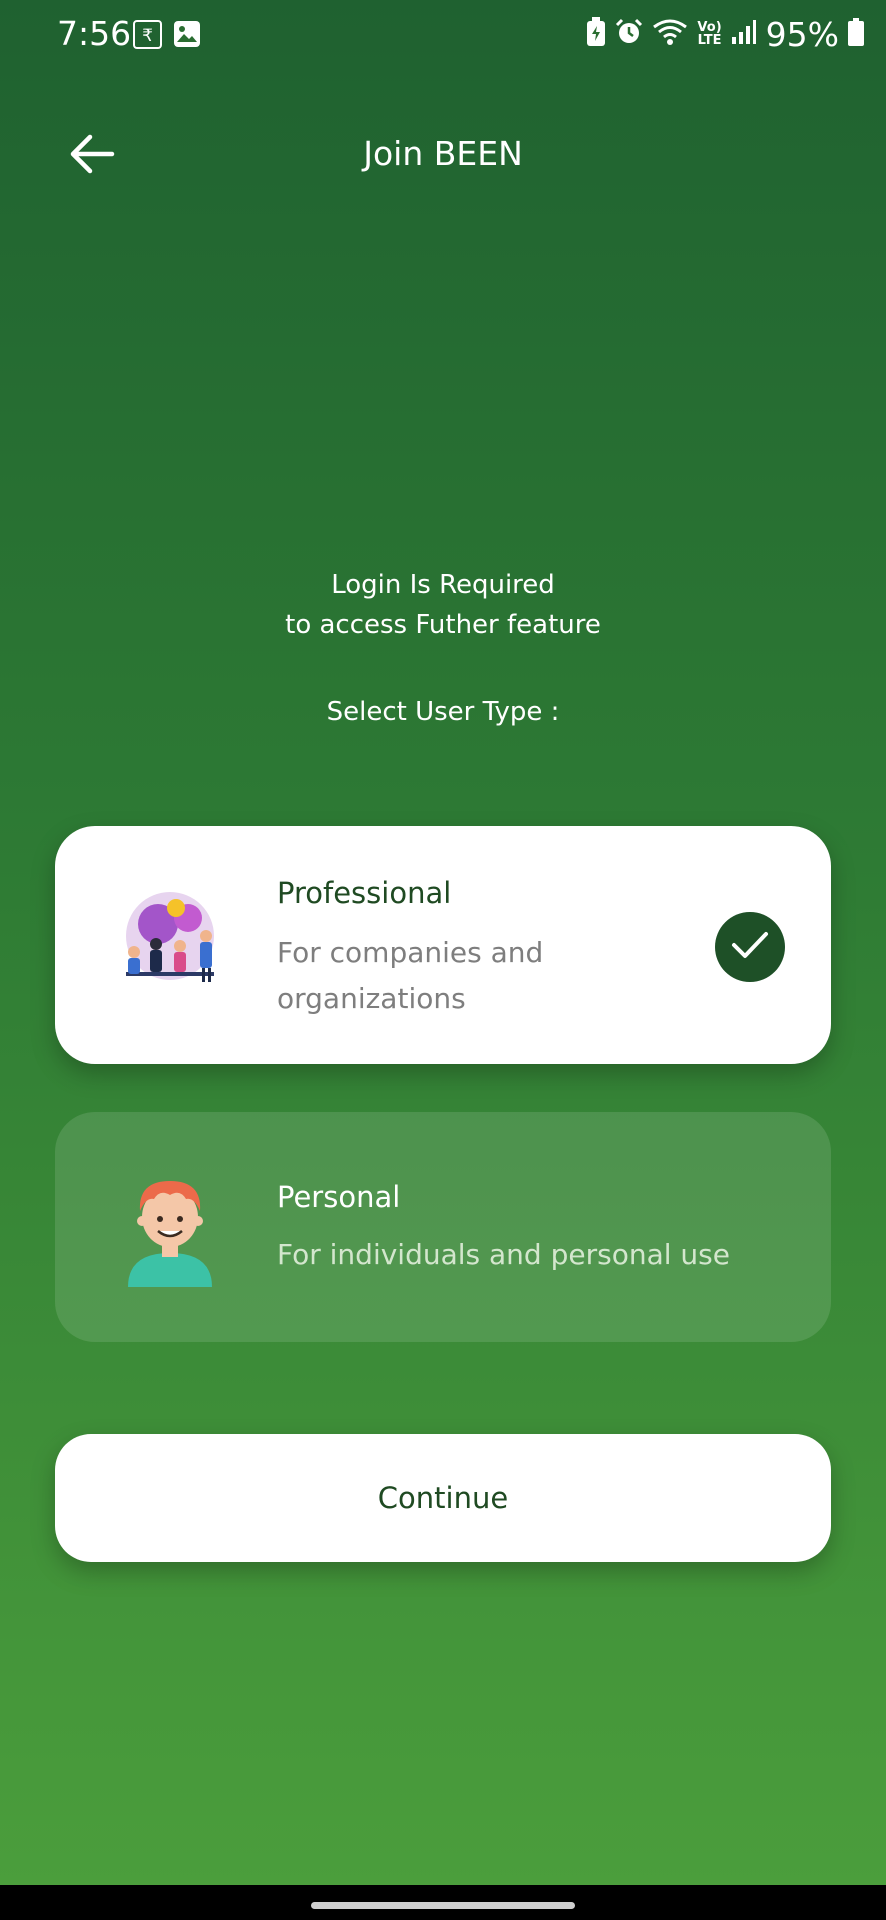 The image size is (886, 1920). Describe the element at coordinates (856, 34) in the screenshot. I see `battery-icon` at that location.